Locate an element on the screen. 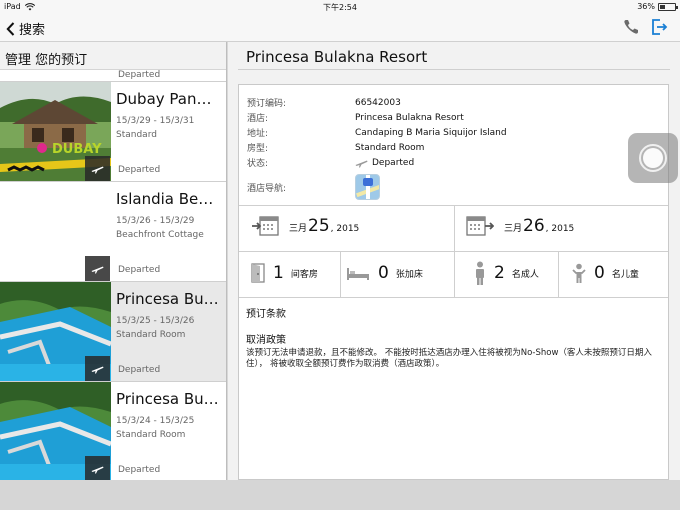 The width and height of the screenshot is (680, 510). check-out-day: 26 is located at coordinates (534, 226).